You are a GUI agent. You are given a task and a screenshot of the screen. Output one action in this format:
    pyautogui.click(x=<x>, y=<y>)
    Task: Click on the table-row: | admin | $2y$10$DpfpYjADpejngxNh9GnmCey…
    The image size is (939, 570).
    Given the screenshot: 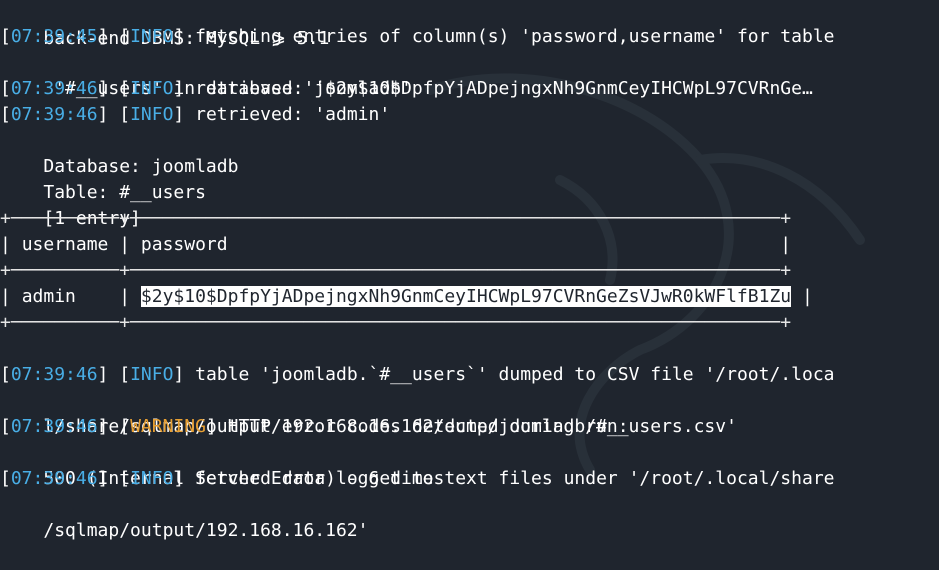 What is the action you would take?
    pyautogui.click(x=406, y=296)
    